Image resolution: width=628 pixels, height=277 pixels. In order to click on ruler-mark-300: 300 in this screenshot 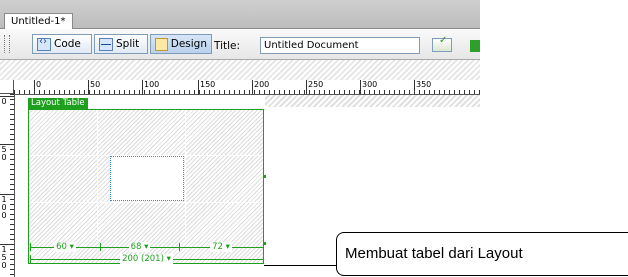, I will do `click(370, 84)`.